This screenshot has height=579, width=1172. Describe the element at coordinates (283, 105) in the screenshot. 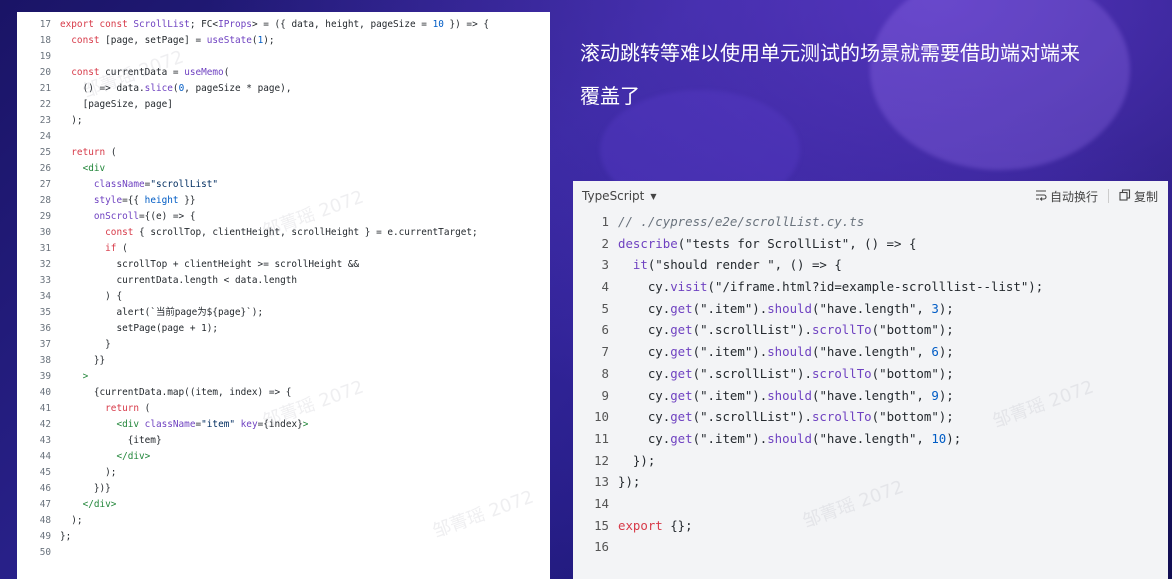

I see `code-line: 22 [pageSize, page]` at that location.